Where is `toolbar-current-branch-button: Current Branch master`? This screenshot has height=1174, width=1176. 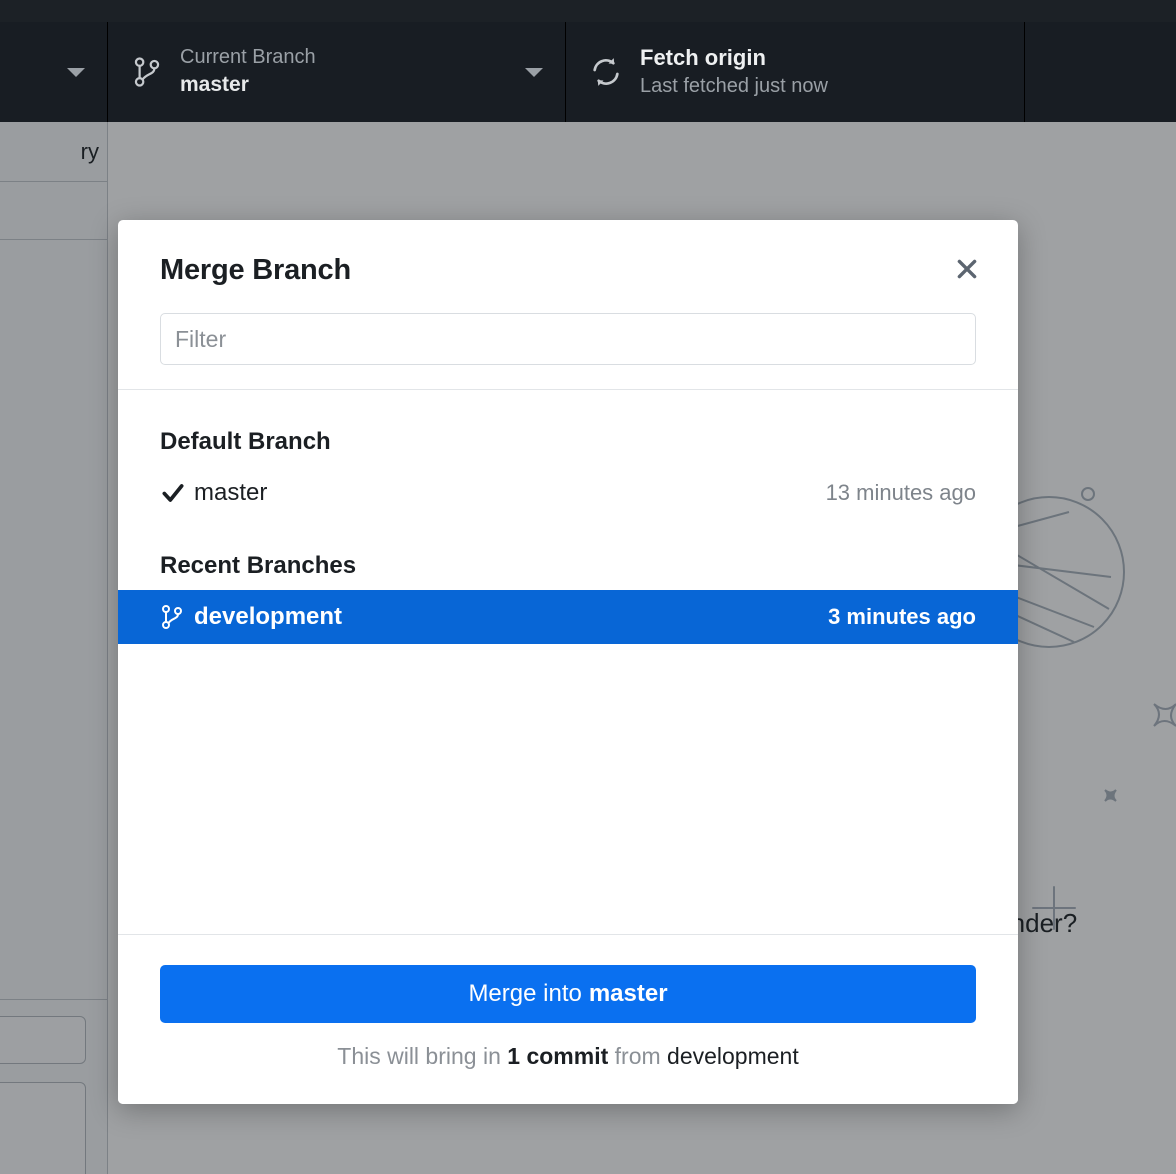 toolbar-current-branch-button: Current Branch master is located at coordinates (337, 72).